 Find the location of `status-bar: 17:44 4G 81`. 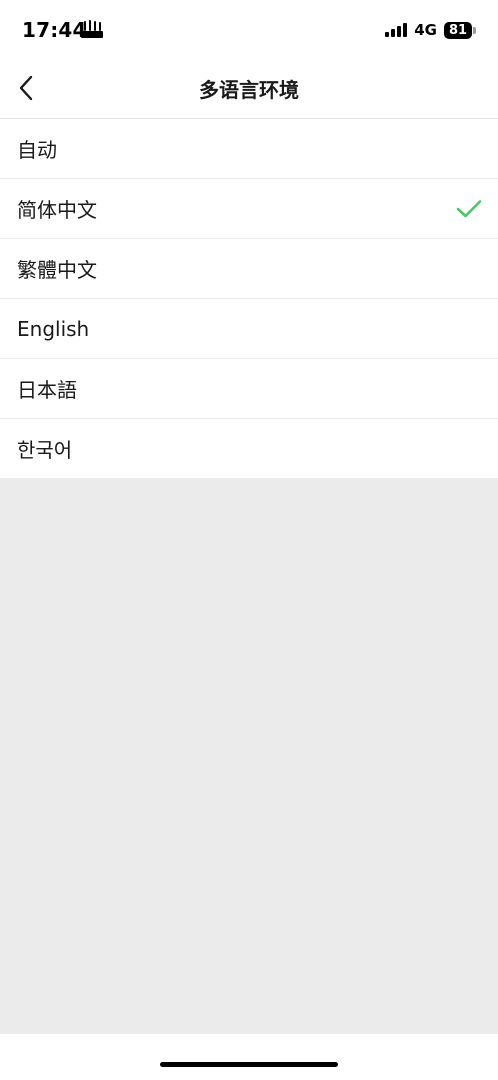

status-bar: 17:44 4G 81 is located at coordinates (249, 29).